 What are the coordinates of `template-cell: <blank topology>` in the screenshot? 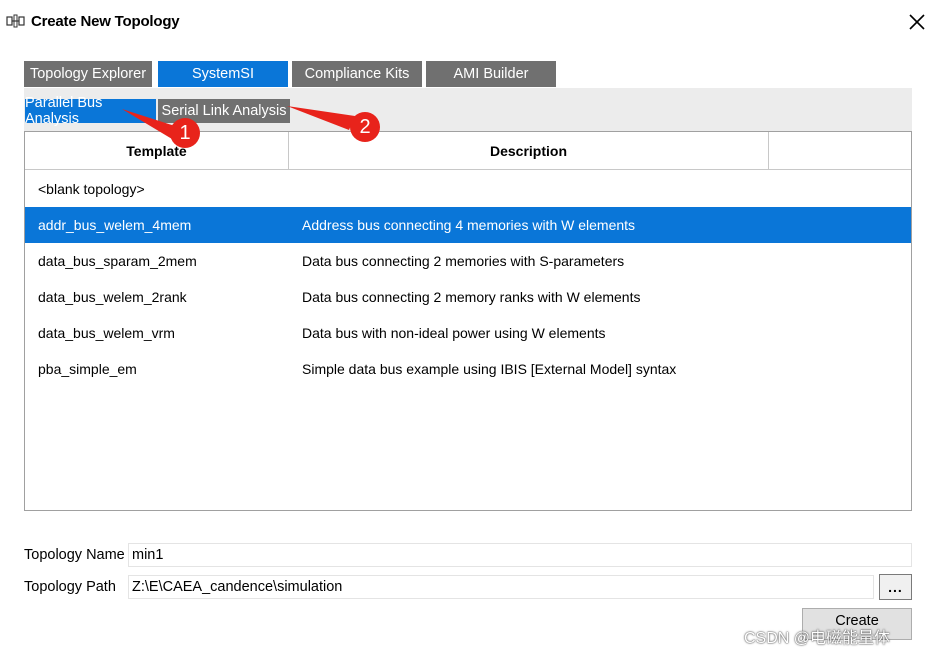 It's located at (91, 189).